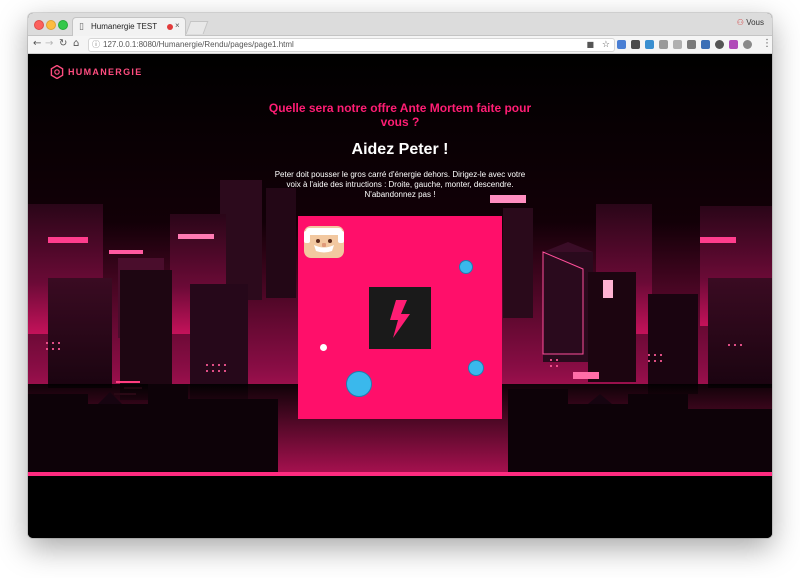 This screenshot has width=800, height=578. What do you see at coordinates (105, 72) in the screenshot?
I see `logo-text: HUMANERGIE` at bounding box center [105, 72].